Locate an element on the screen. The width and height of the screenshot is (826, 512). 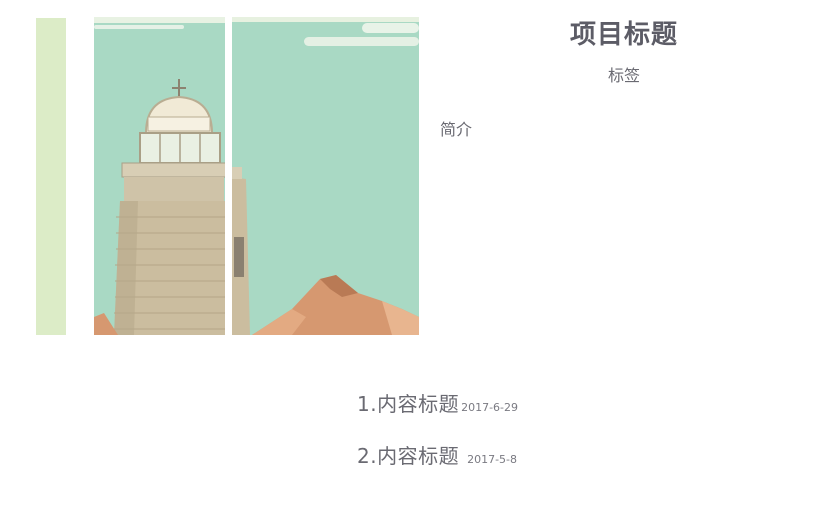
lighthouse-image-panel-left is located at coordinates (159, 176).